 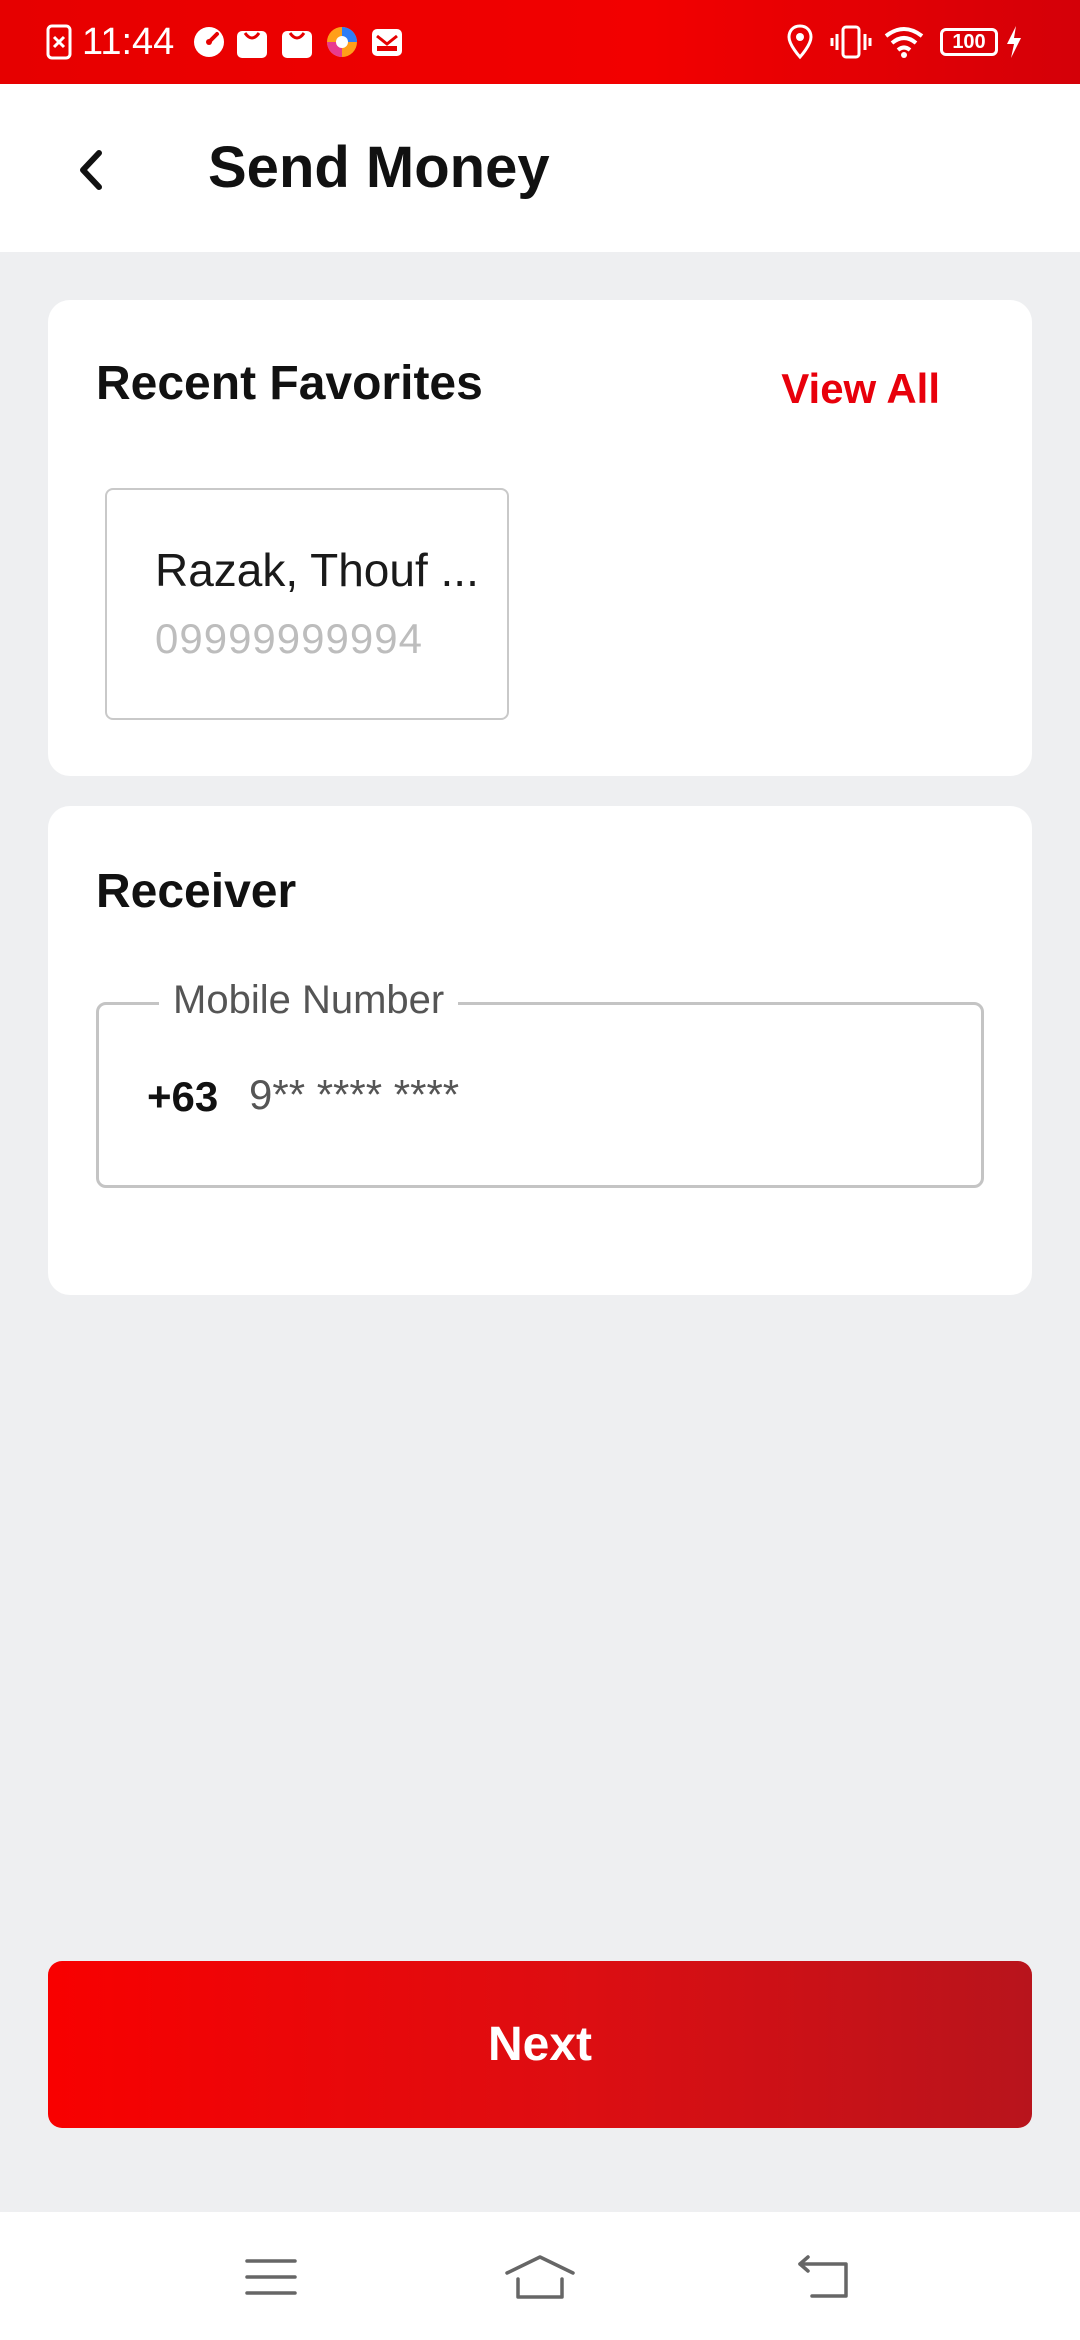 I want to click on chevron-left-icon, so click(x=91, y=170).